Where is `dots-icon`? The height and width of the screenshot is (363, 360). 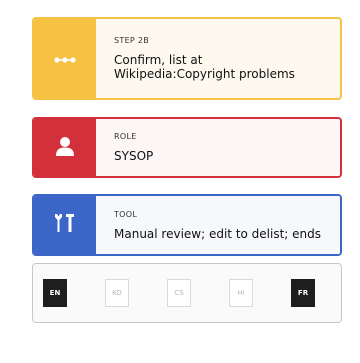 dots-icon is located at coordinates (65, 58).